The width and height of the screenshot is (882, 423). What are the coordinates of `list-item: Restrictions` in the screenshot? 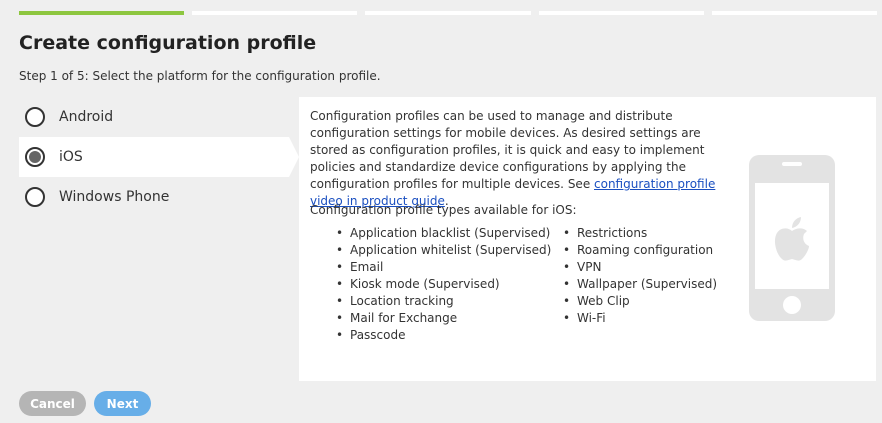 It's located at (640, 233).